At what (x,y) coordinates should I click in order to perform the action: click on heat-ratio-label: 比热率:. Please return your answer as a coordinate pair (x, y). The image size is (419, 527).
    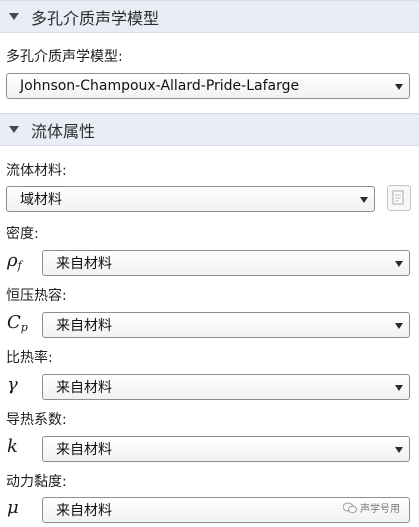
    Looking at the image, I should click on (29, 358).